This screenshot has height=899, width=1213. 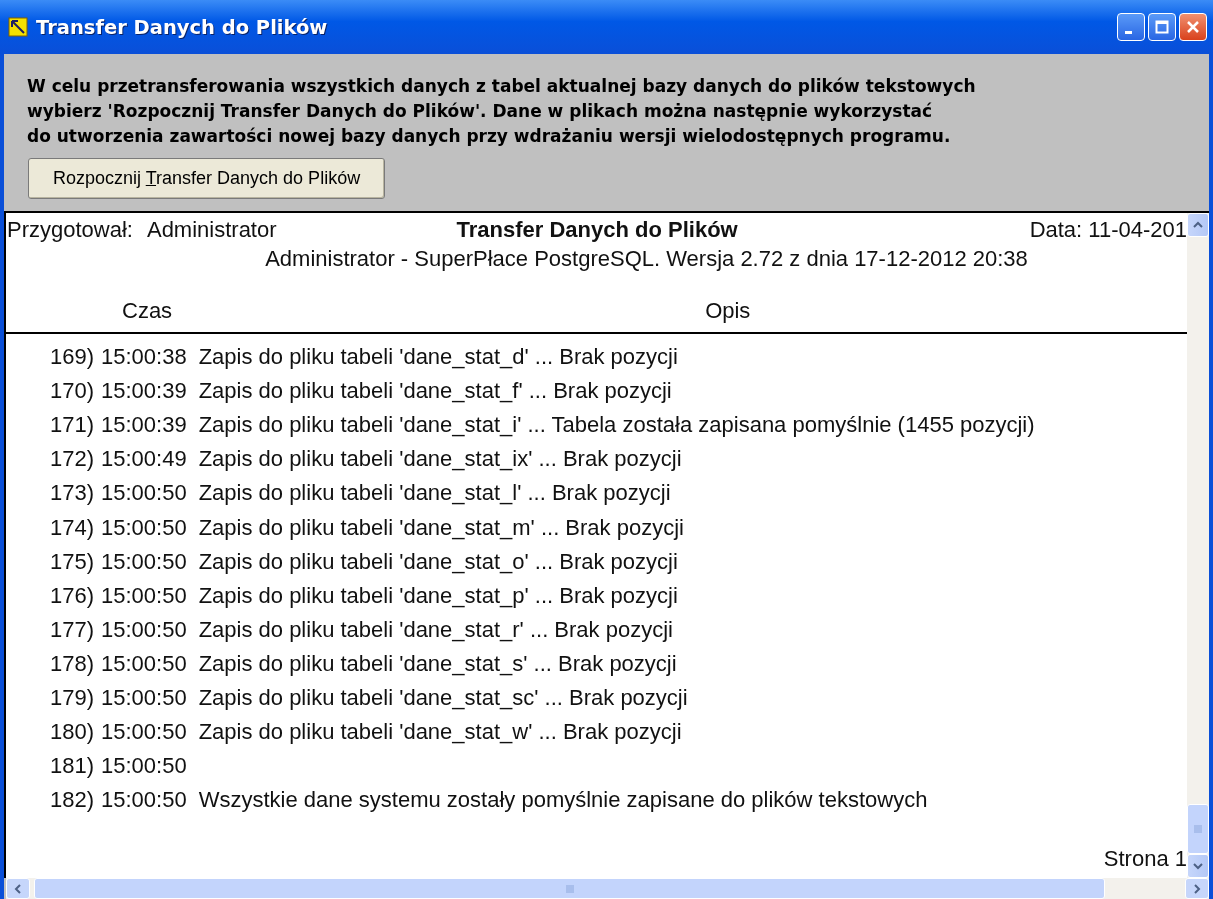 I want to click on chevron-right-icon, so click(x=1197, y=888).